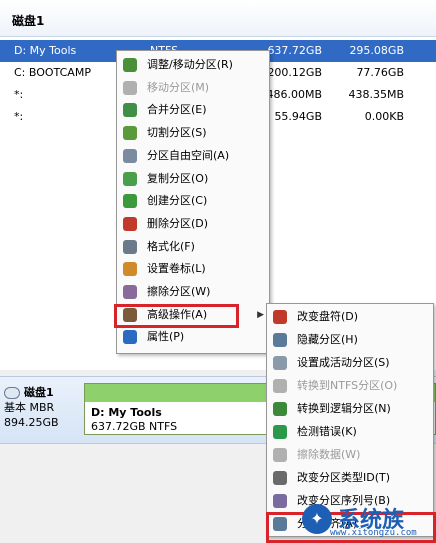 The width and height of the screenshot is (436, 543). Describe the element at coordinates (294, 50) in the screenshot. I see `partition-capacity: 637.72GB` at that location.